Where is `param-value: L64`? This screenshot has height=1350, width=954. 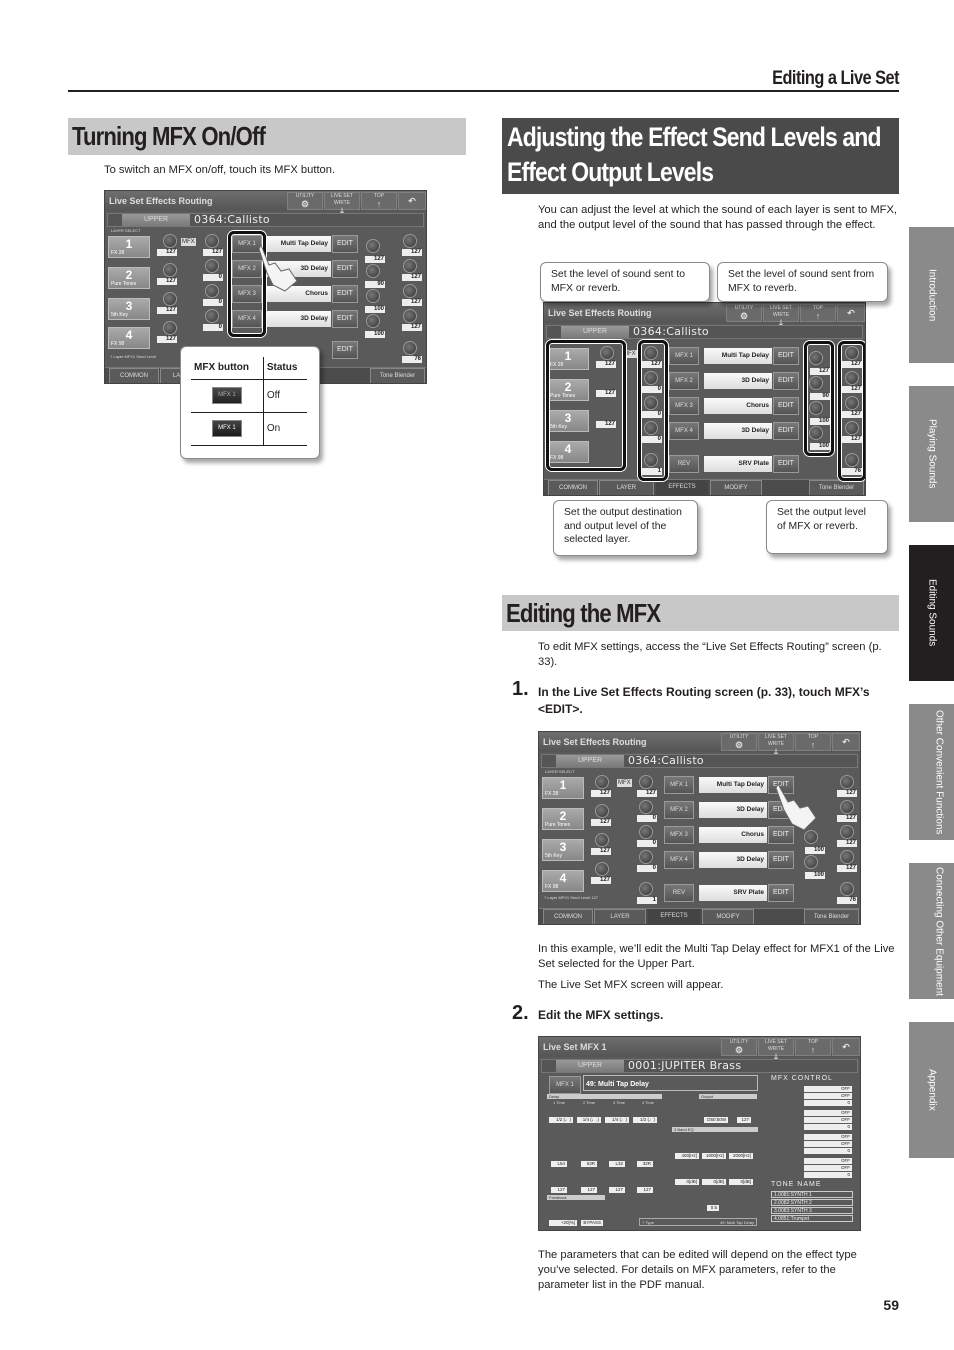
param-value: L64 is located at coordinates (559, 1164).